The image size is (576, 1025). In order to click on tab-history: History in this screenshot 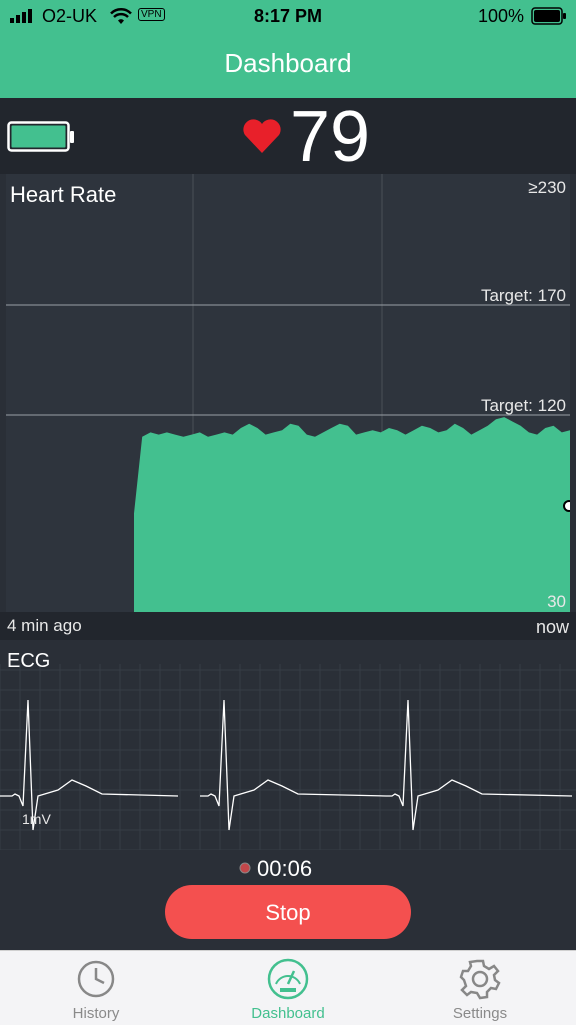, I will do `click(96, 988)`.